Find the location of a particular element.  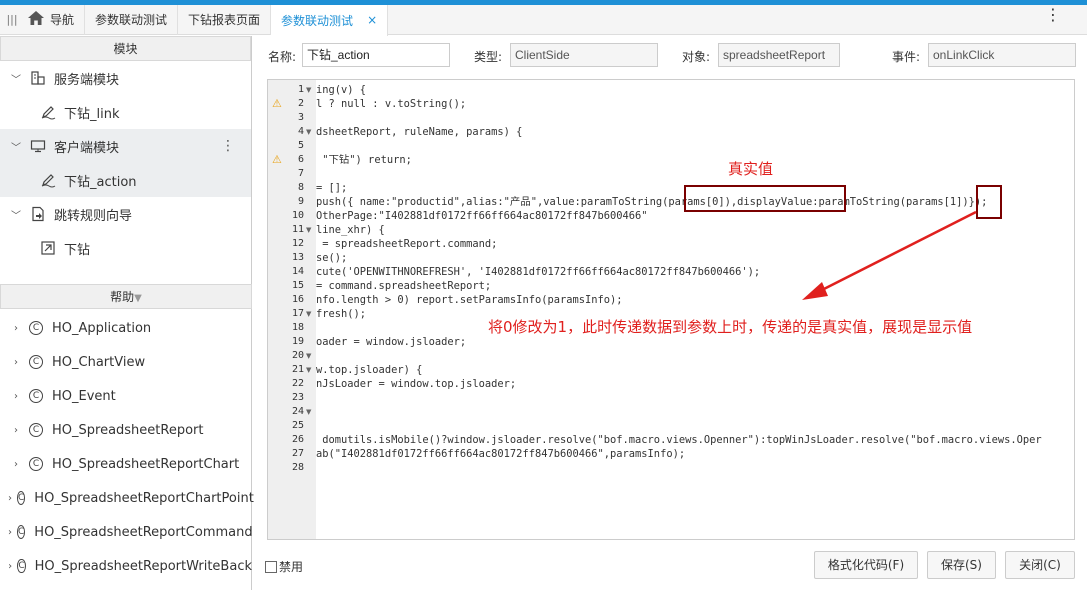

disable-checkbox: 禁用 is located at coordinates (284, 566).